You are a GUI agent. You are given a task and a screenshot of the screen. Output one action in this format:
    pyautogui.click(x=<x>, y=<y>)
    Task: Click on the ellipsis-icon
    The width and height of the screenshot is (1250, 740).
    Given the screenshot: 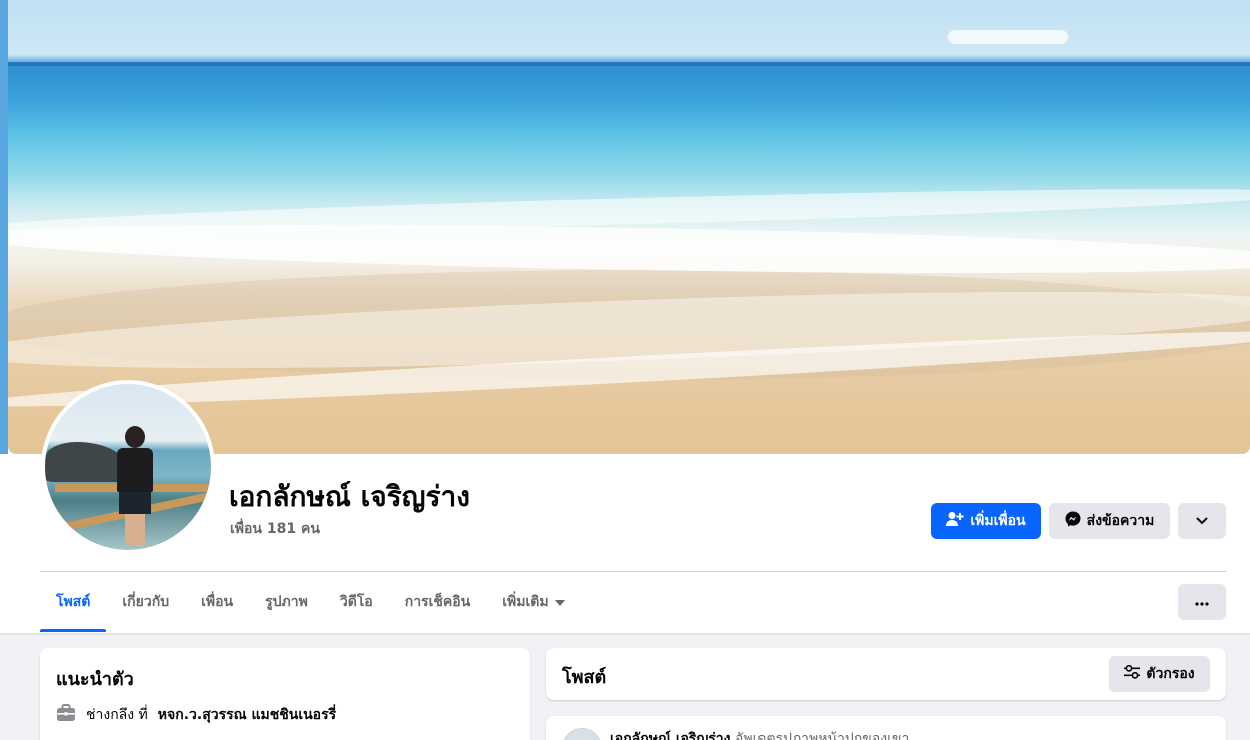 What is the action you would take?
    pyautogui.click(x=1202, y=602)
    